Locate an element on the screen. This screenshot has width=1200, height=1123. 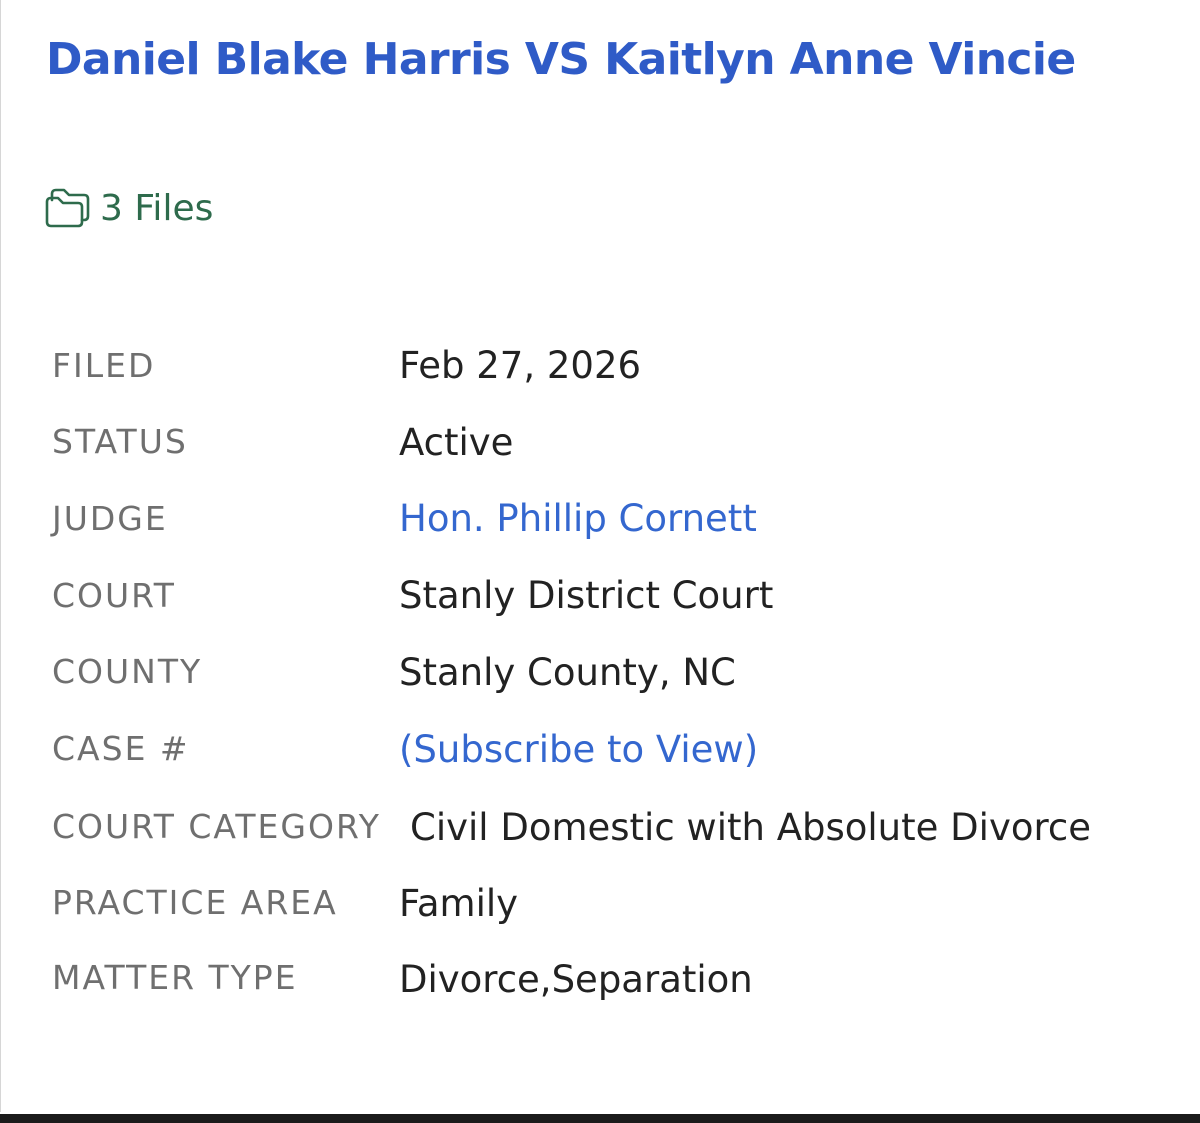
practice-area-label: PRACTICE AREA is located at coordinates (195, 902).